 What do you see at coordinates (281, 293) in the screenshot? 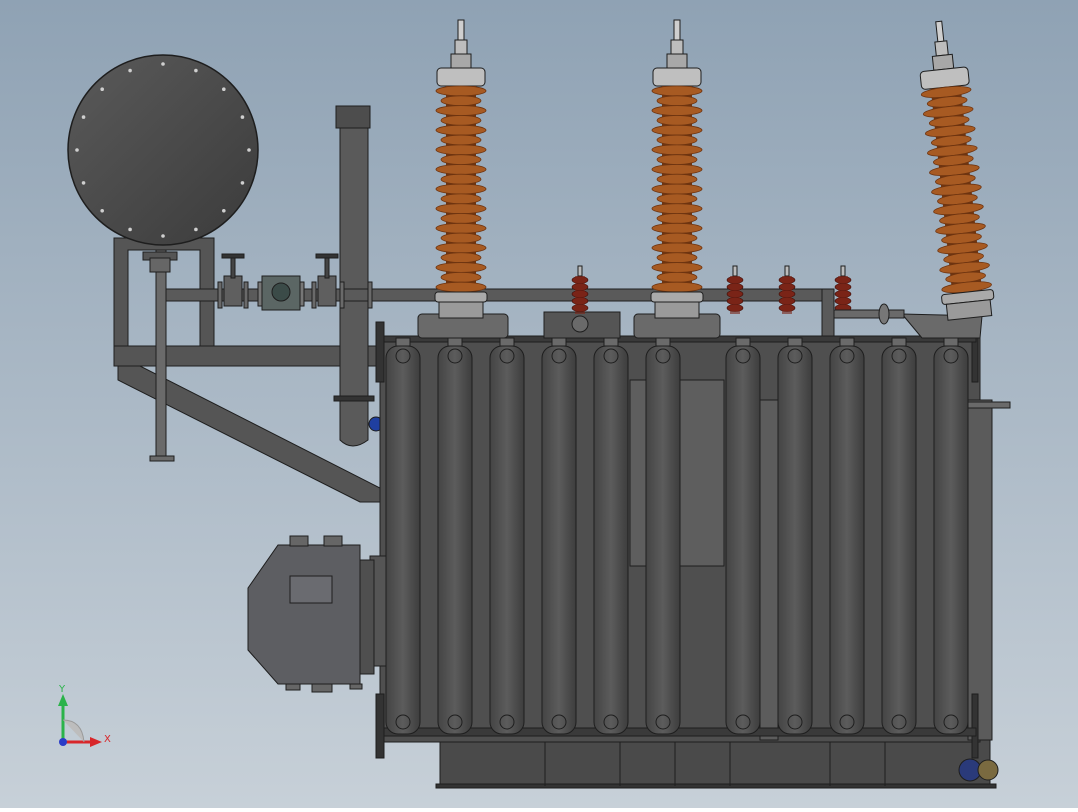
I see `gas-relay` at bounding box center [281, 293].